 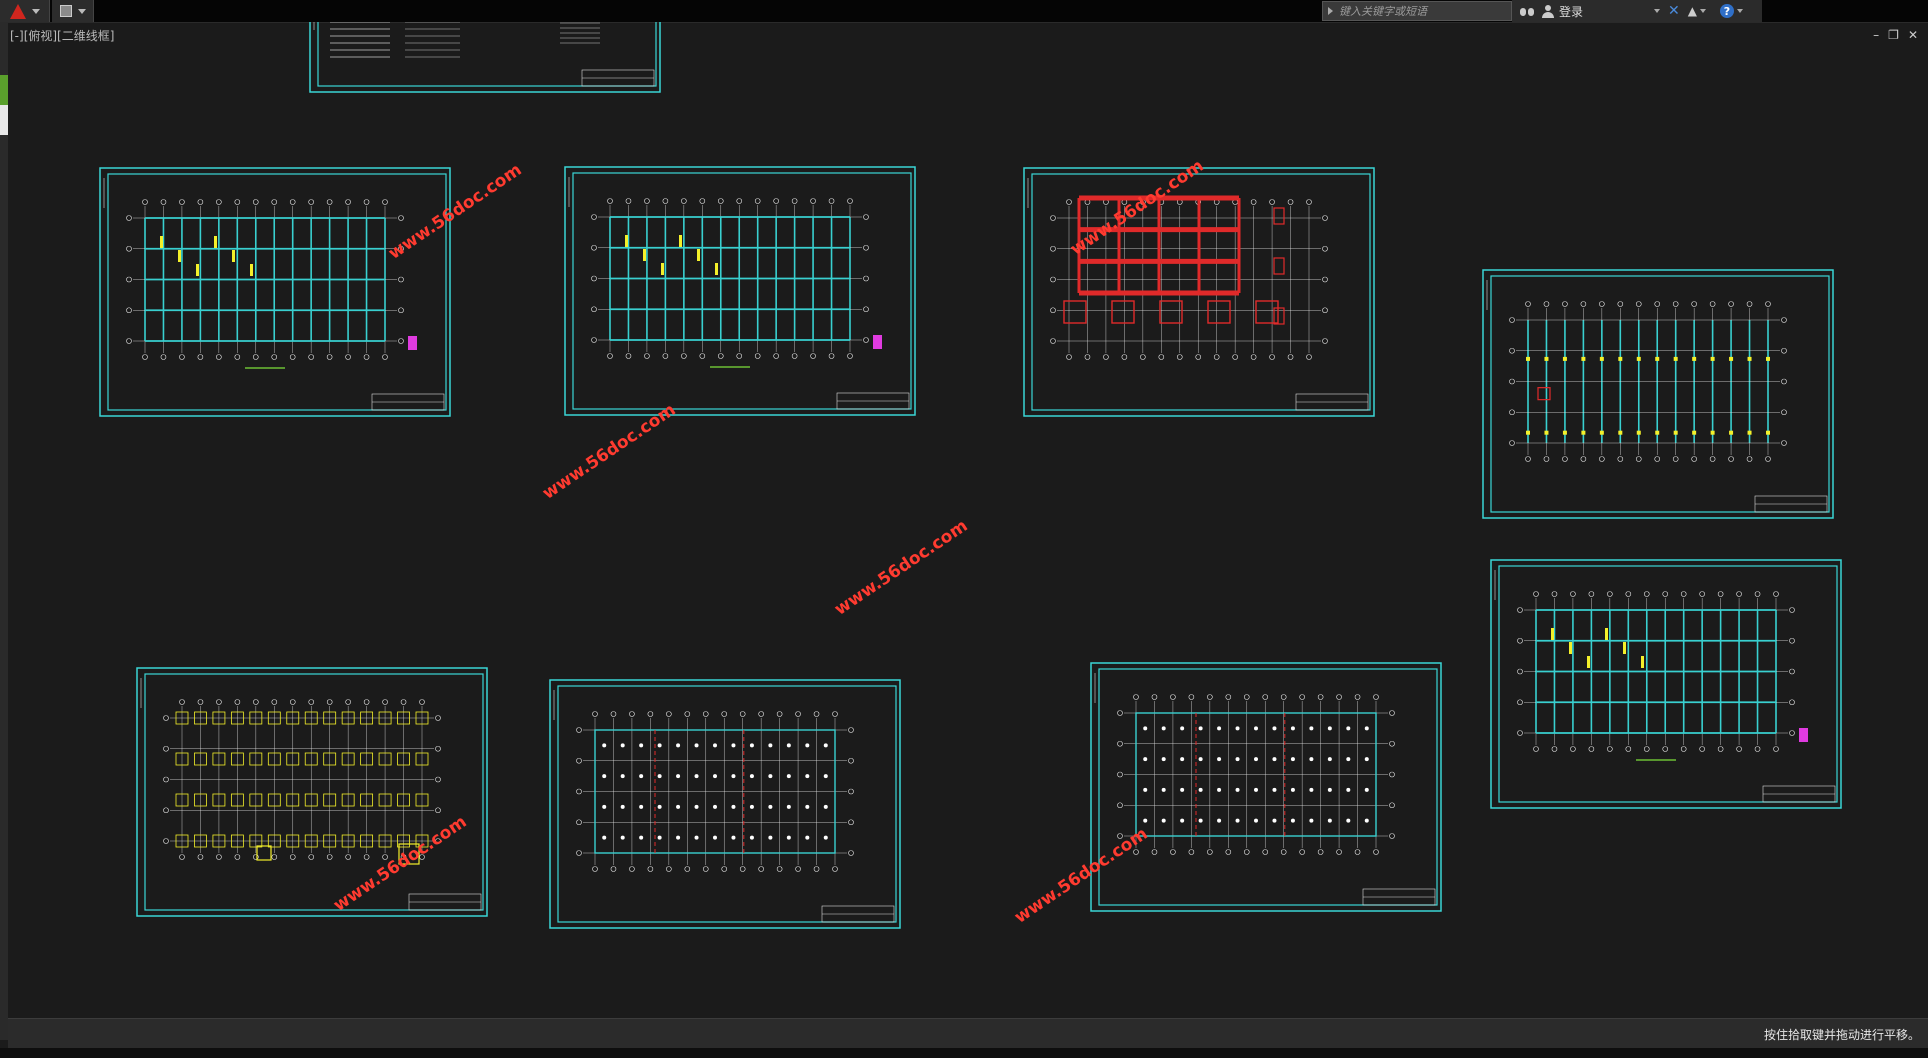 What do you see at coordinates (1548, 11) in the screenshot?
I see `user-icon` at bounding box center [1548, 11].